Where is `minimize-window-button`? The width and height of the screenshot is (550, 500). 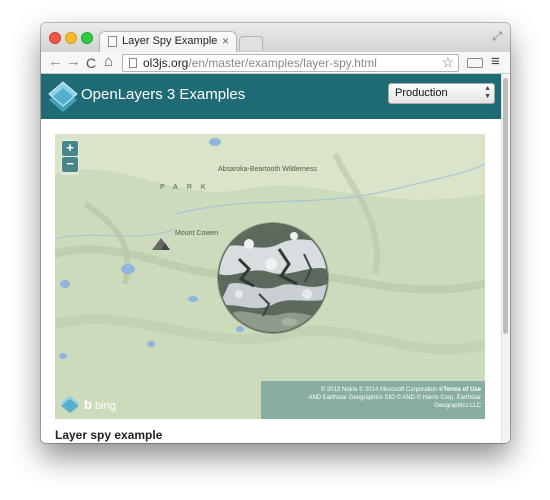 minimize-window-button is located at coordinates (71, 38).